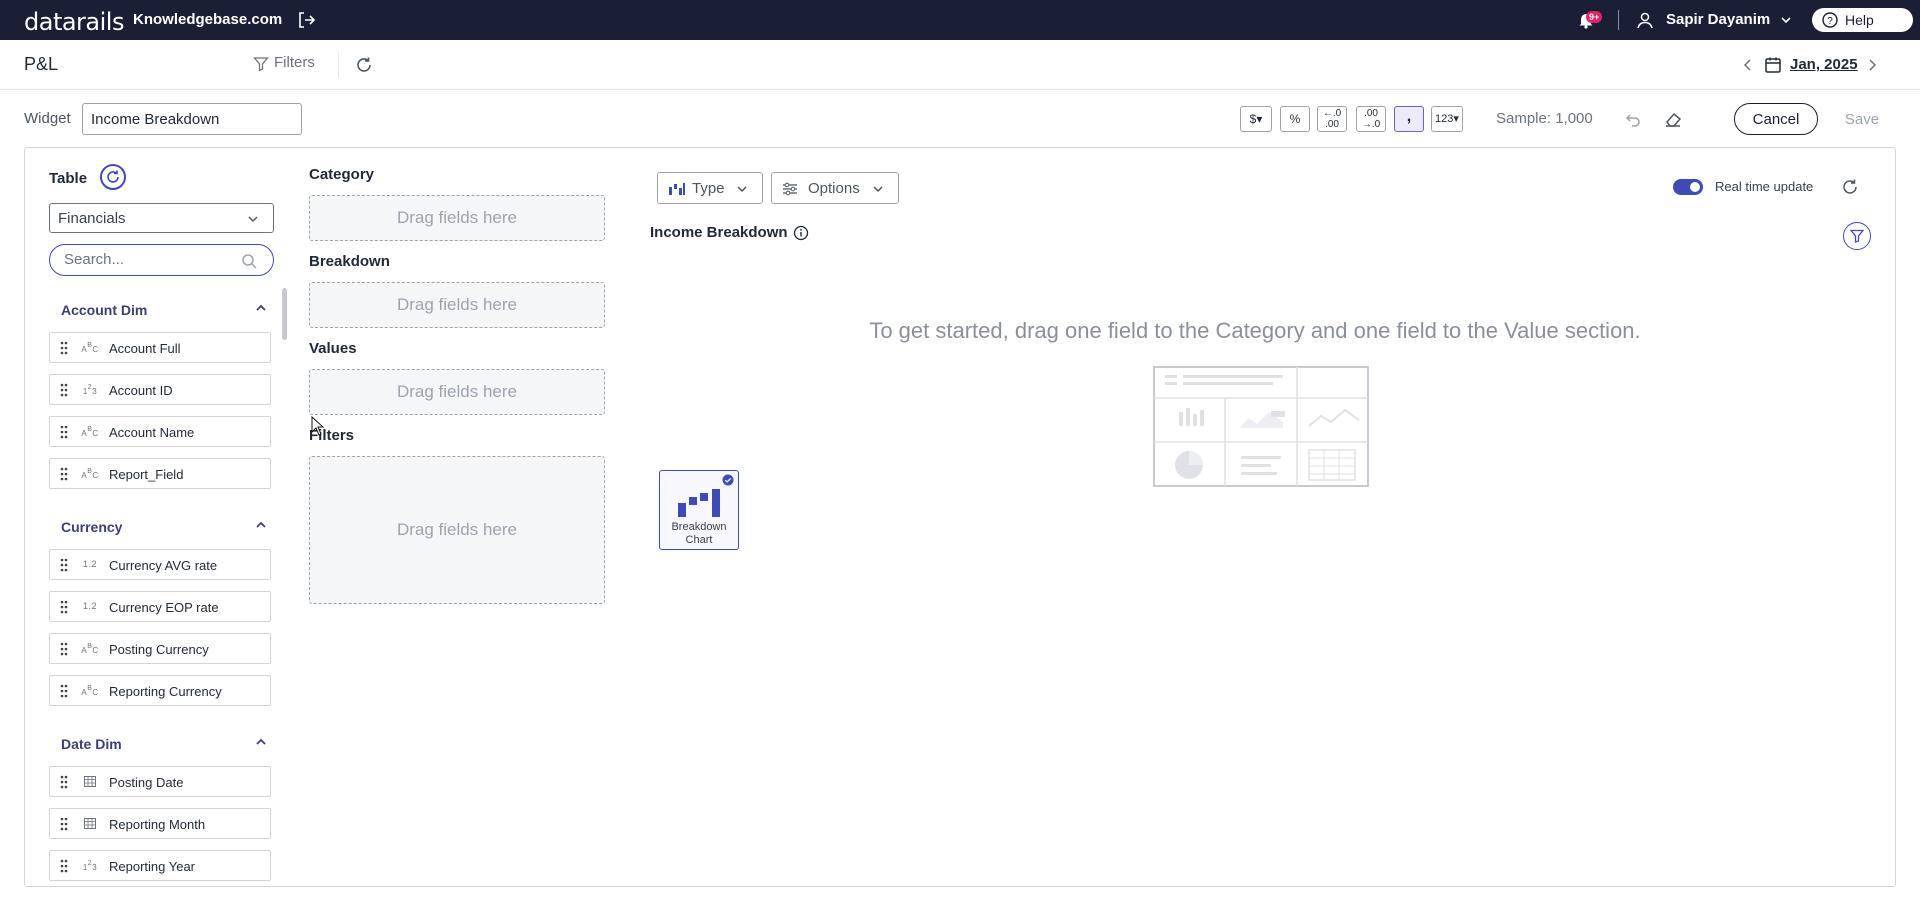 The height and width of the screenshot is (912, 1920). Describe the element at coordinates (1295, 119) in the screenshot. I see `percent-format-button: %` at that location.